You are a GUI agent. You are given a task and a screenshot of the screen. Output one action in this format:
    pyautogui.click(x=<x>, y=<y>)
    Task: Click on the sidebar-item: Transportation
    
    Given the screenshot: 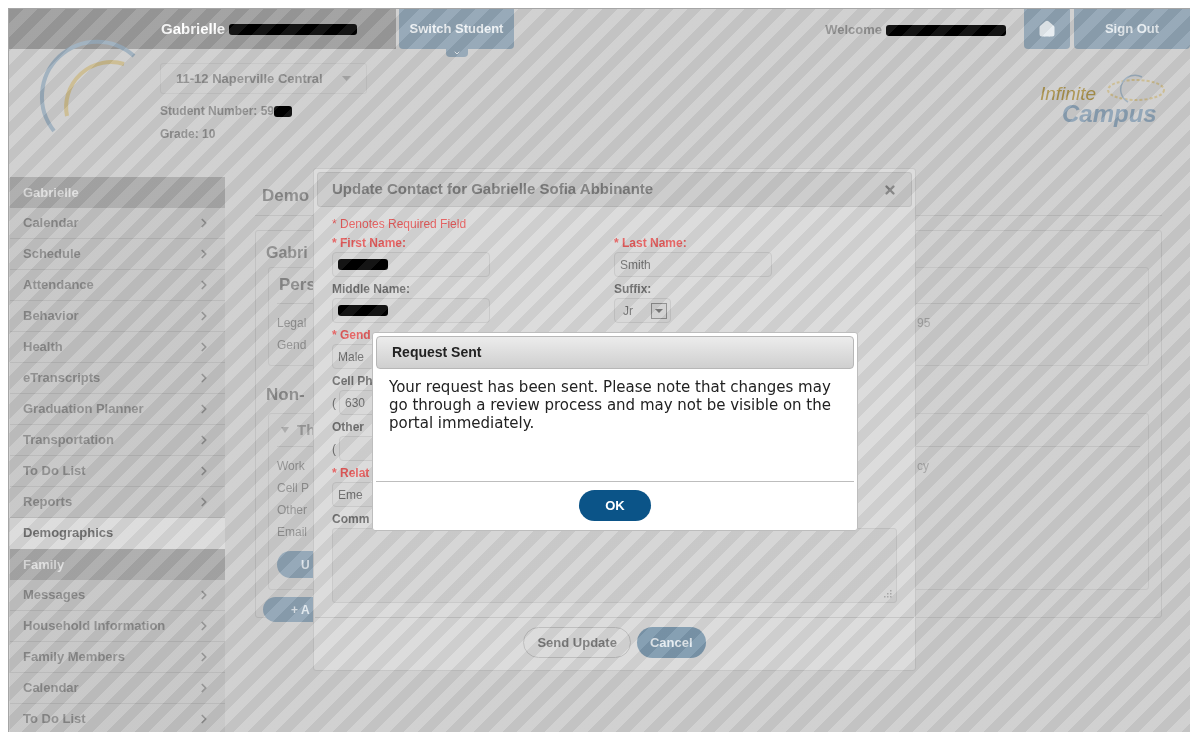 What is the action you would take?
    pyautogui.click(x=117, y=440)
    